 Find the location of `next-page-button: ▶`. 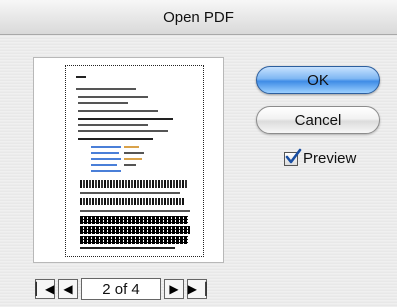

next-page-button: ▶ is located at coordinates (174, 289).